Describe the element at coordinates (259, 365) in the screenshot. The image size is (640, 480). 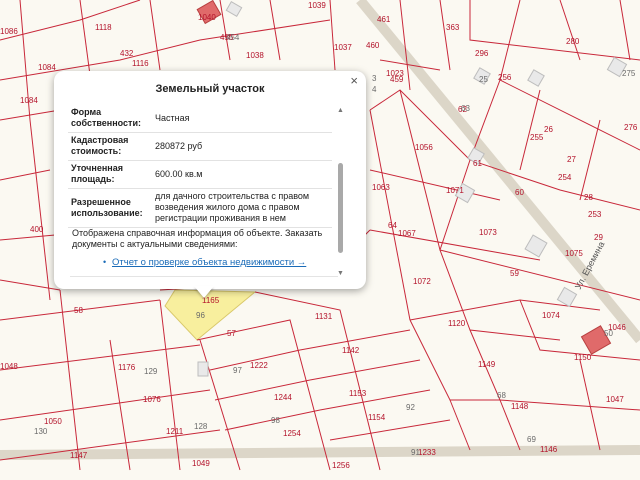
I see `parcel-number-label: 1222` at that location.